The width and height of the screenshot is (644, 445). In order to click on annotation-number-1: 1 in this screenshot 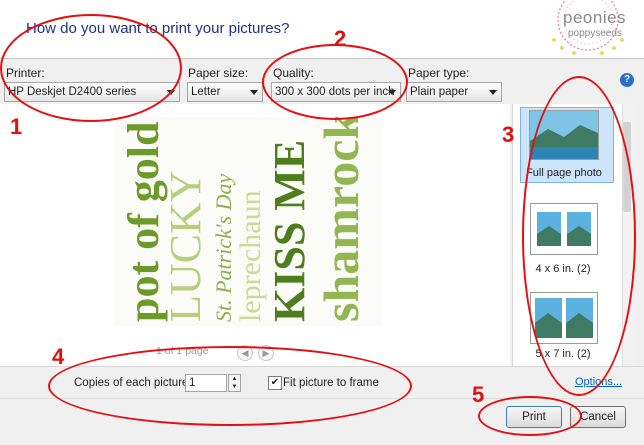, I will do `click(16, 126)`.